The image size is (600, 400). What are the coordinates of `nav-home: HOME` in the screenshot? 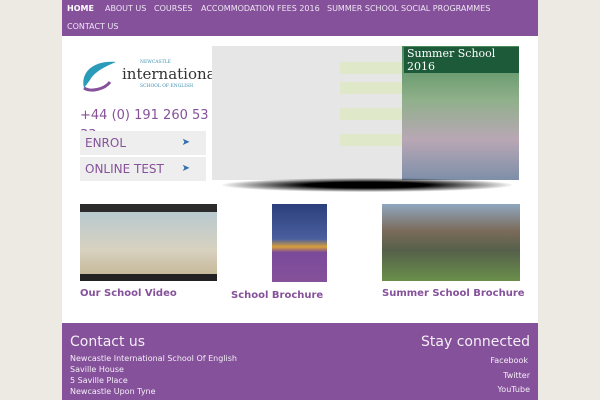 It's located at (80, 8).